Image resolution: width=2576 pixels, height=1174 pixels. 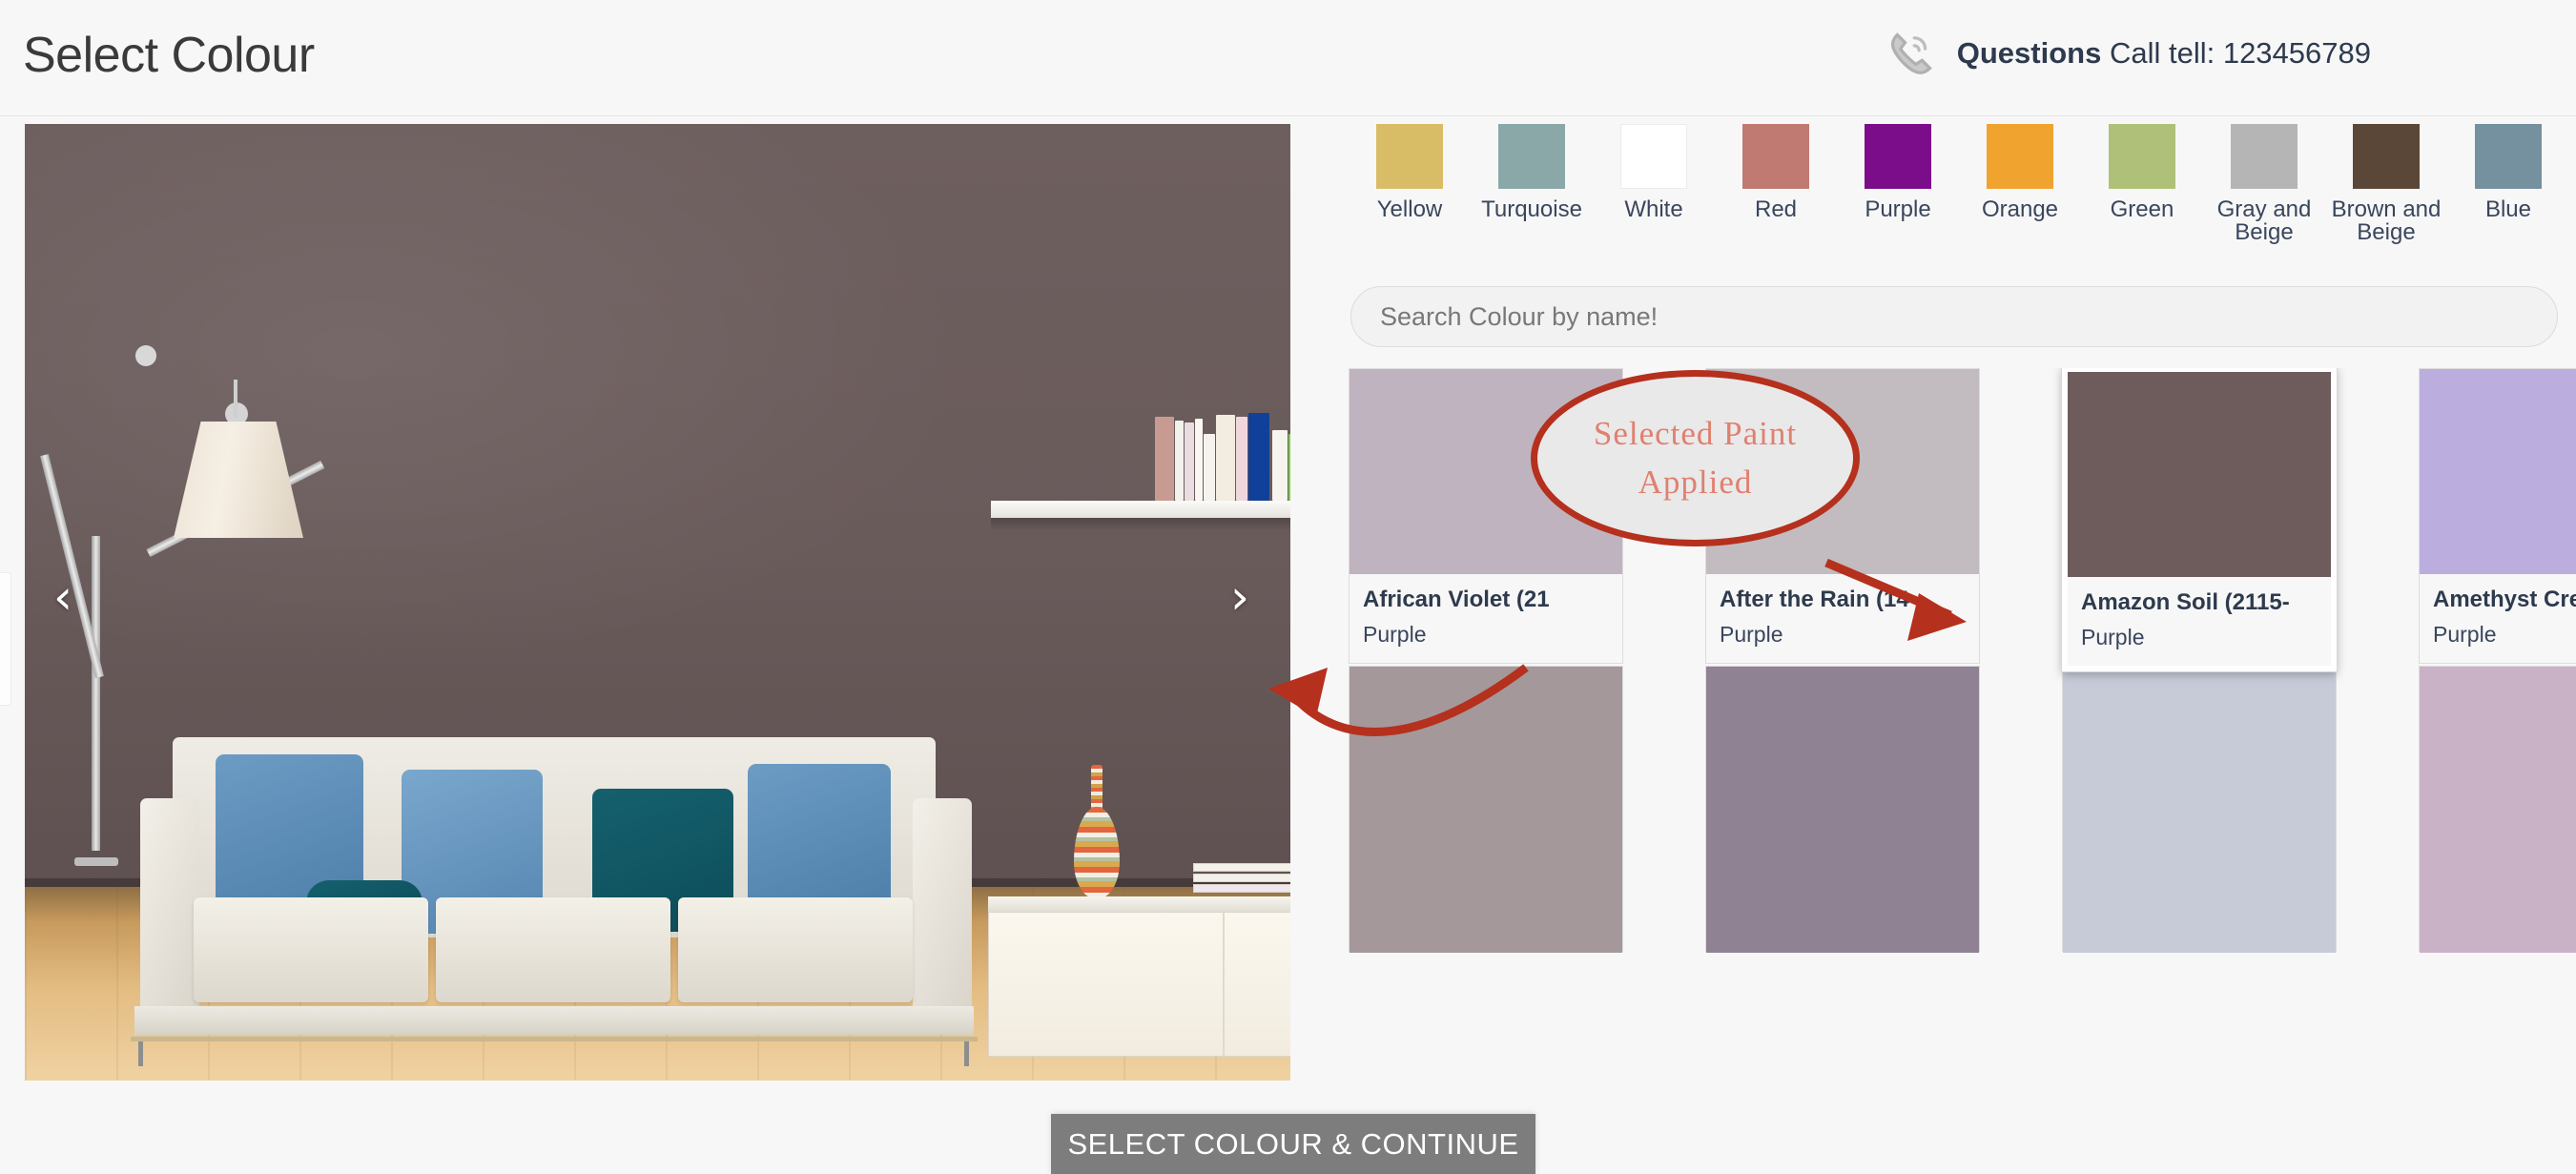 What do you see at coordinates (1911, 53) in the screenshot?
I see `phone-icon` at bounding box center [1911, 53].